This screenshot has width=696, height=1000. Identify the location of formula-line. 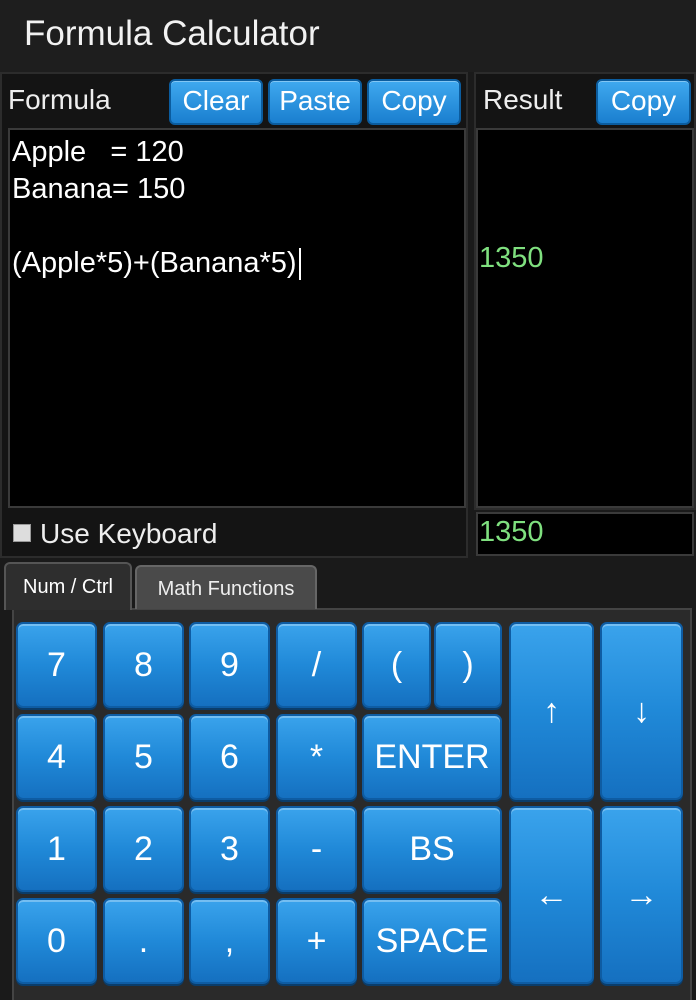
(237, 226).